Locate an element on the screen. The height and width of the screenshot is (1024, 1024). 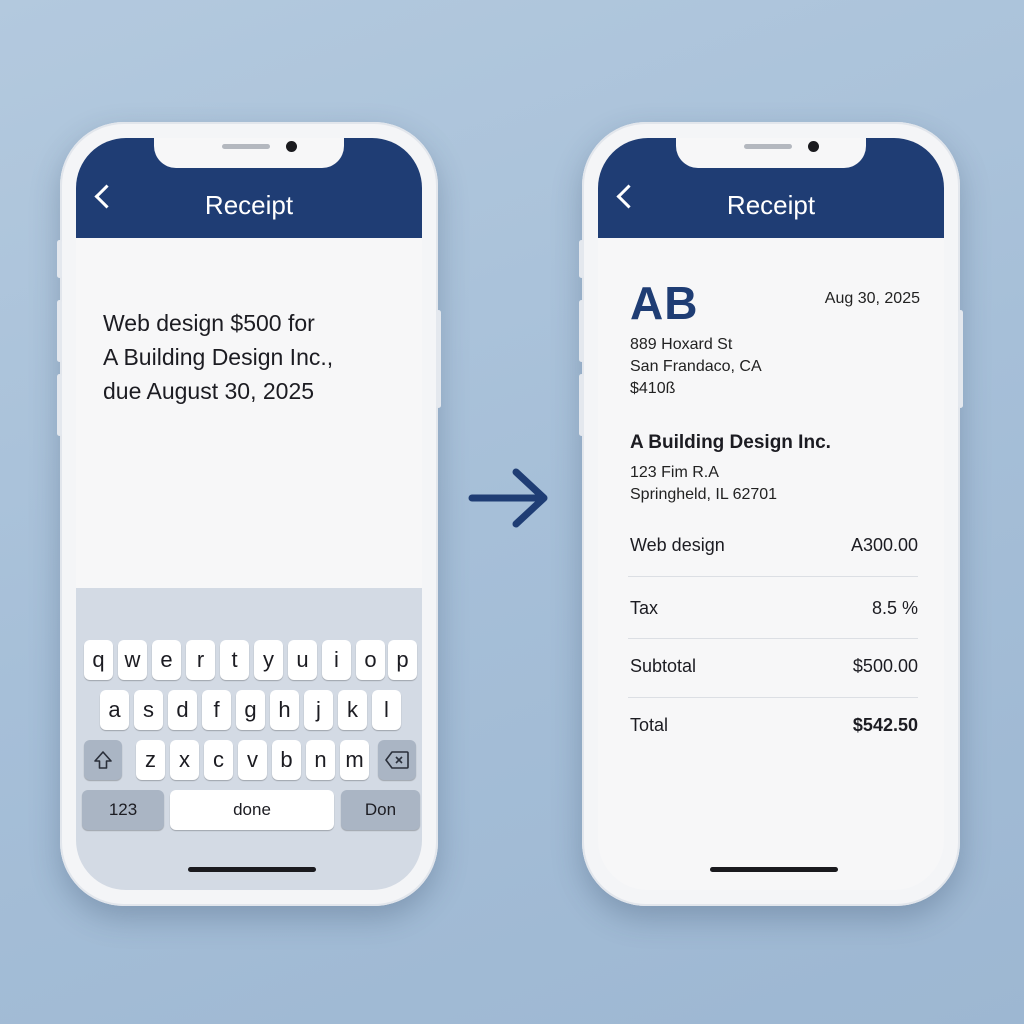
key-w: w is located at coordinates (132, 660).